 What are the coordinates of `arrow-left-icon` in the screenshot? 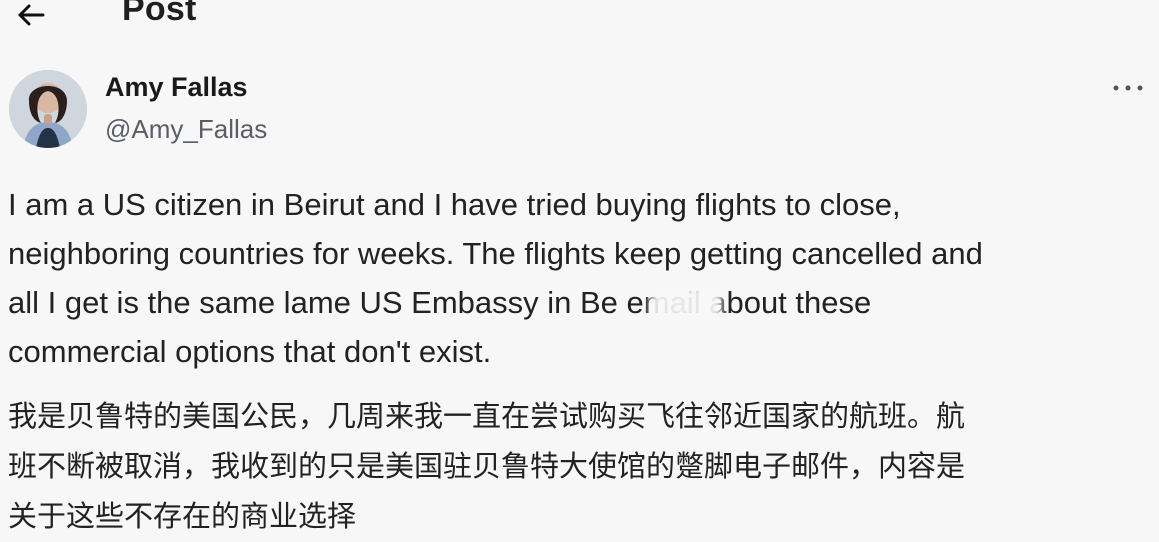 It's located at (31, 15).